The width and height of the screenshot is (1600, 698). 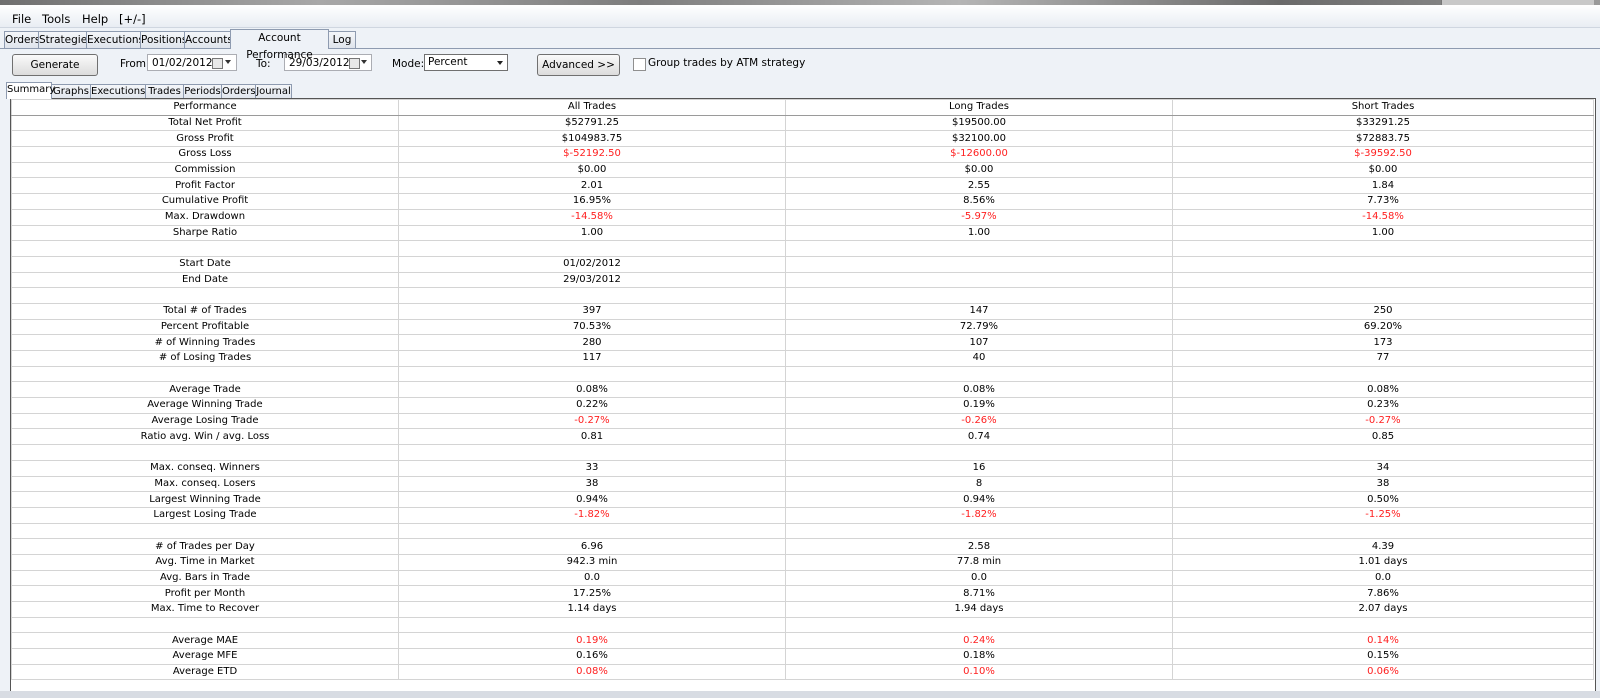 I want to click on short-trades-cell: 1.01 days, so click(x=1383, y=562).